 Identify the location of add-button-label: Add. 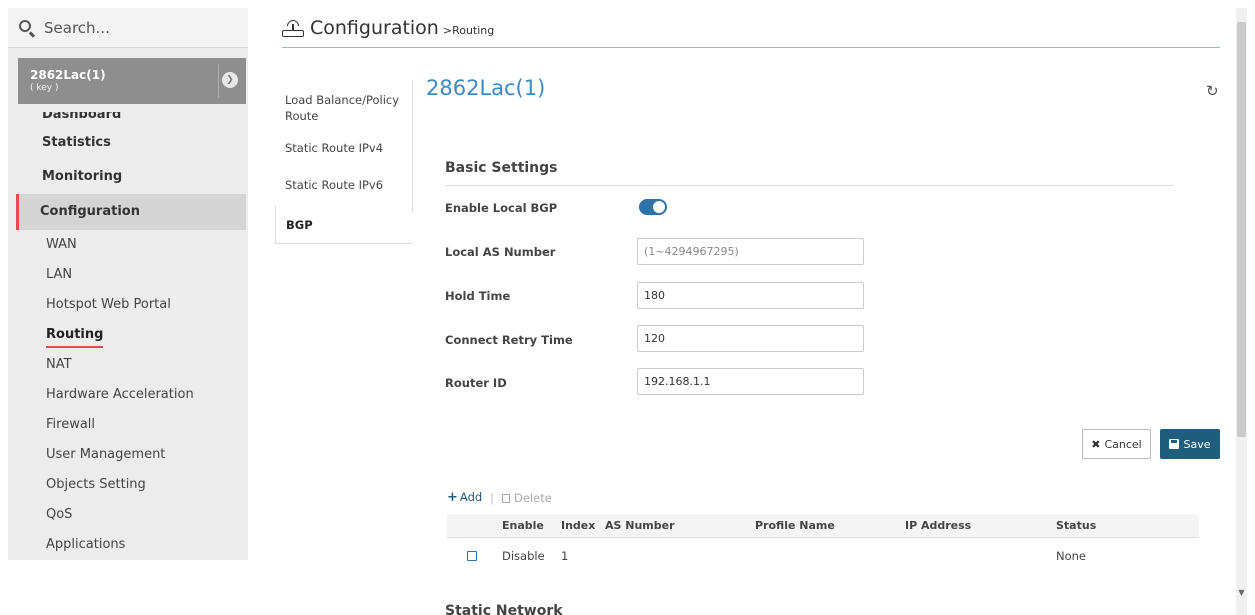
(471, 497).